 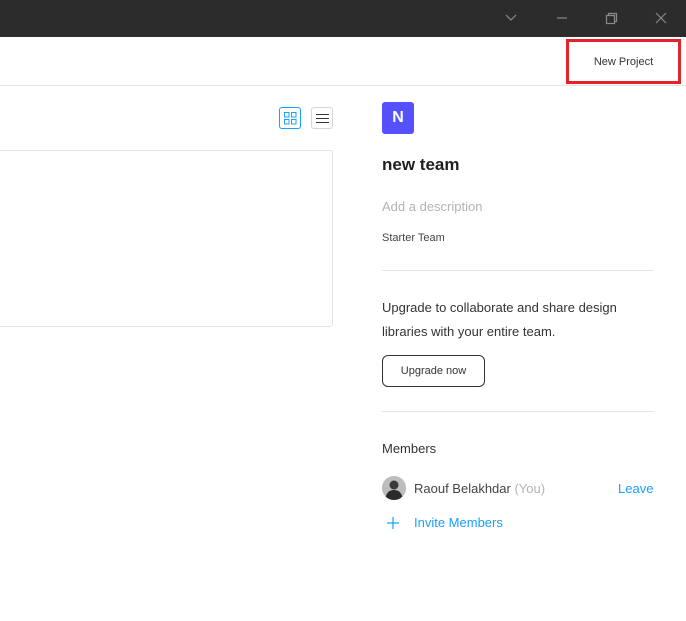 I want to click on invite-members-button: Invite Members, so click(x=444, y=522).